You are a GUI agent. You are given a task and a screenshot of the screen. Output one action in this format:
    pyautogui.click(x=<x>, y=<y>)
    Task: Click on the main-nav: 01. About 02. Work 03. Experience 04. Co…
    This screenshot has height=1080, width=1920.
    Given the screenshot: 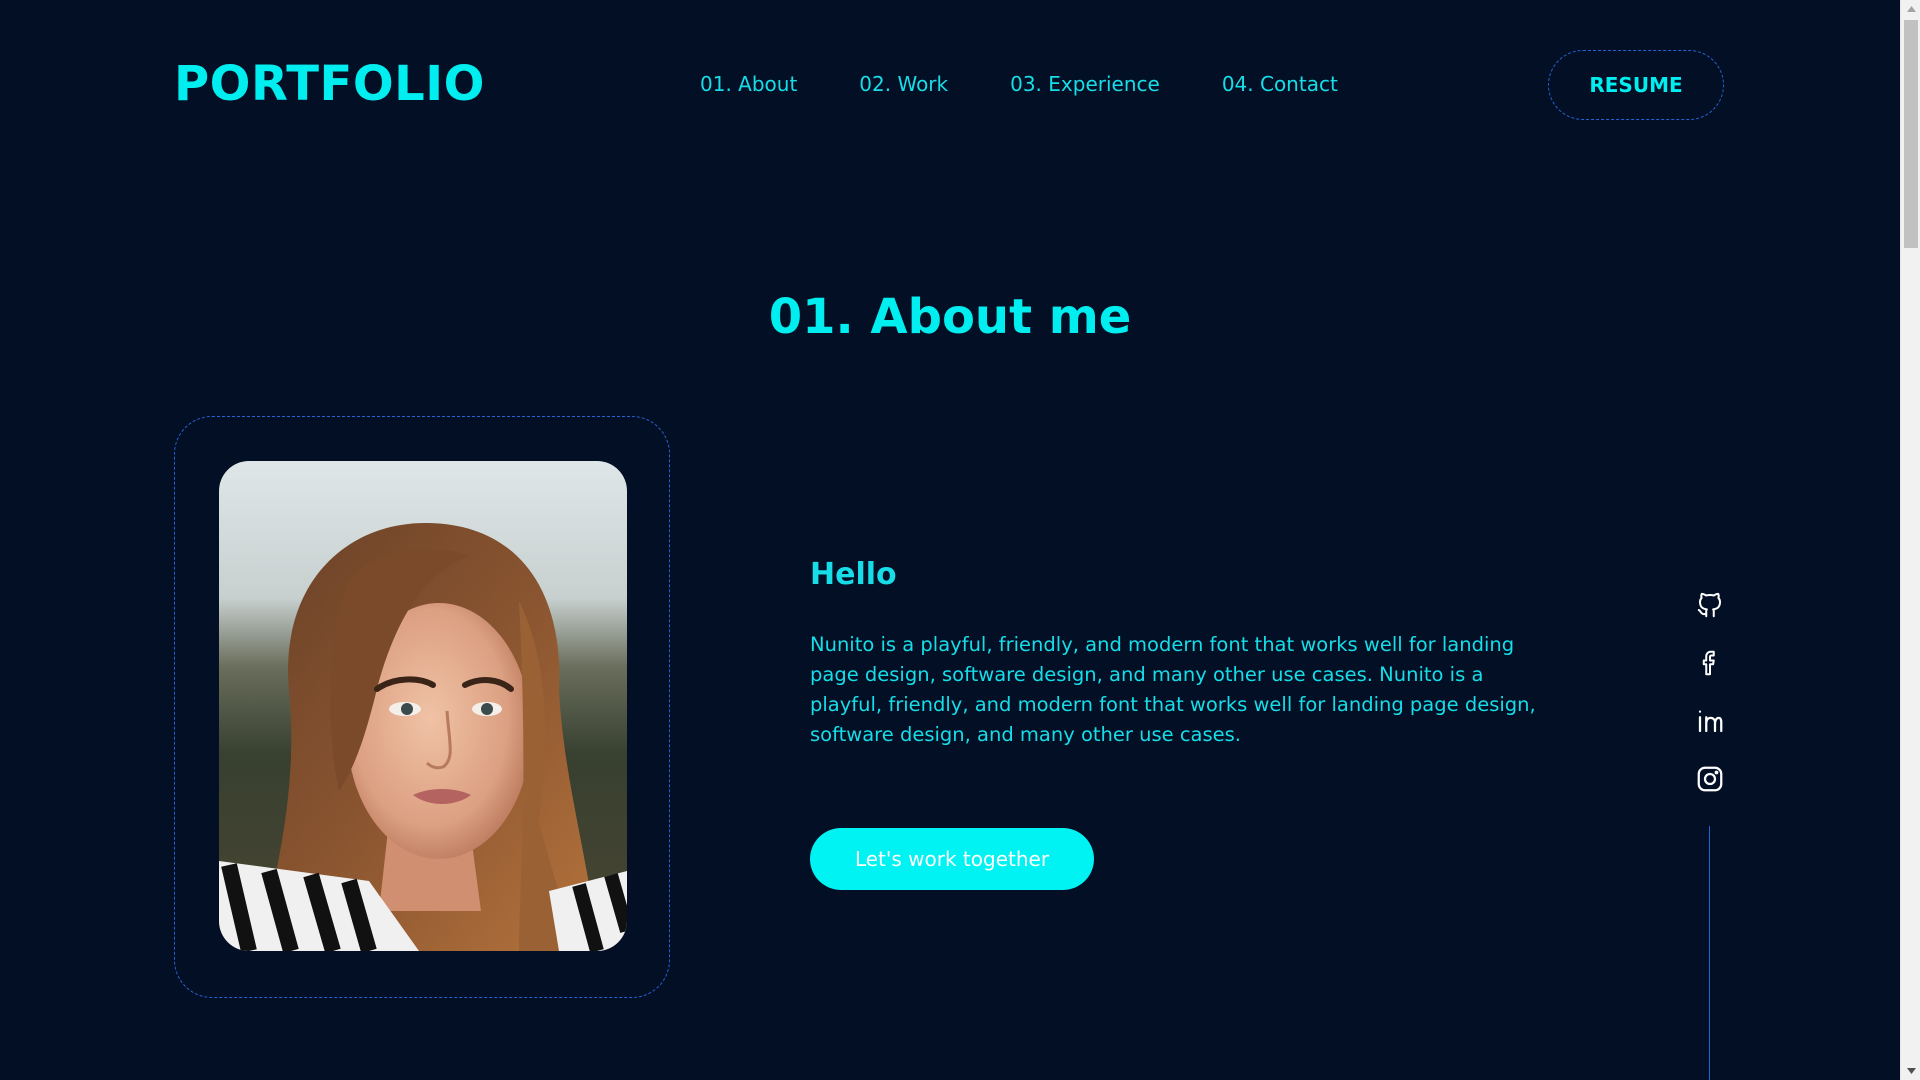 What is the action you would take?
    pyautogui.click(x=1019, y=84)
    